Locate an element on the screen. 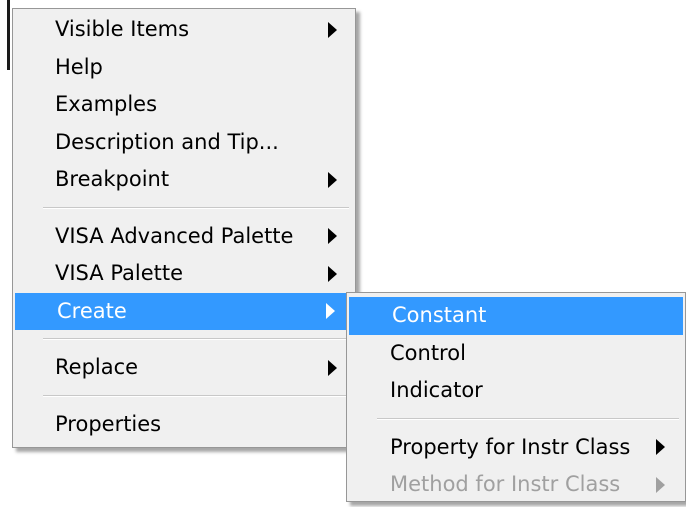  menu-item-create: Create is located at coordinates (184, 311).